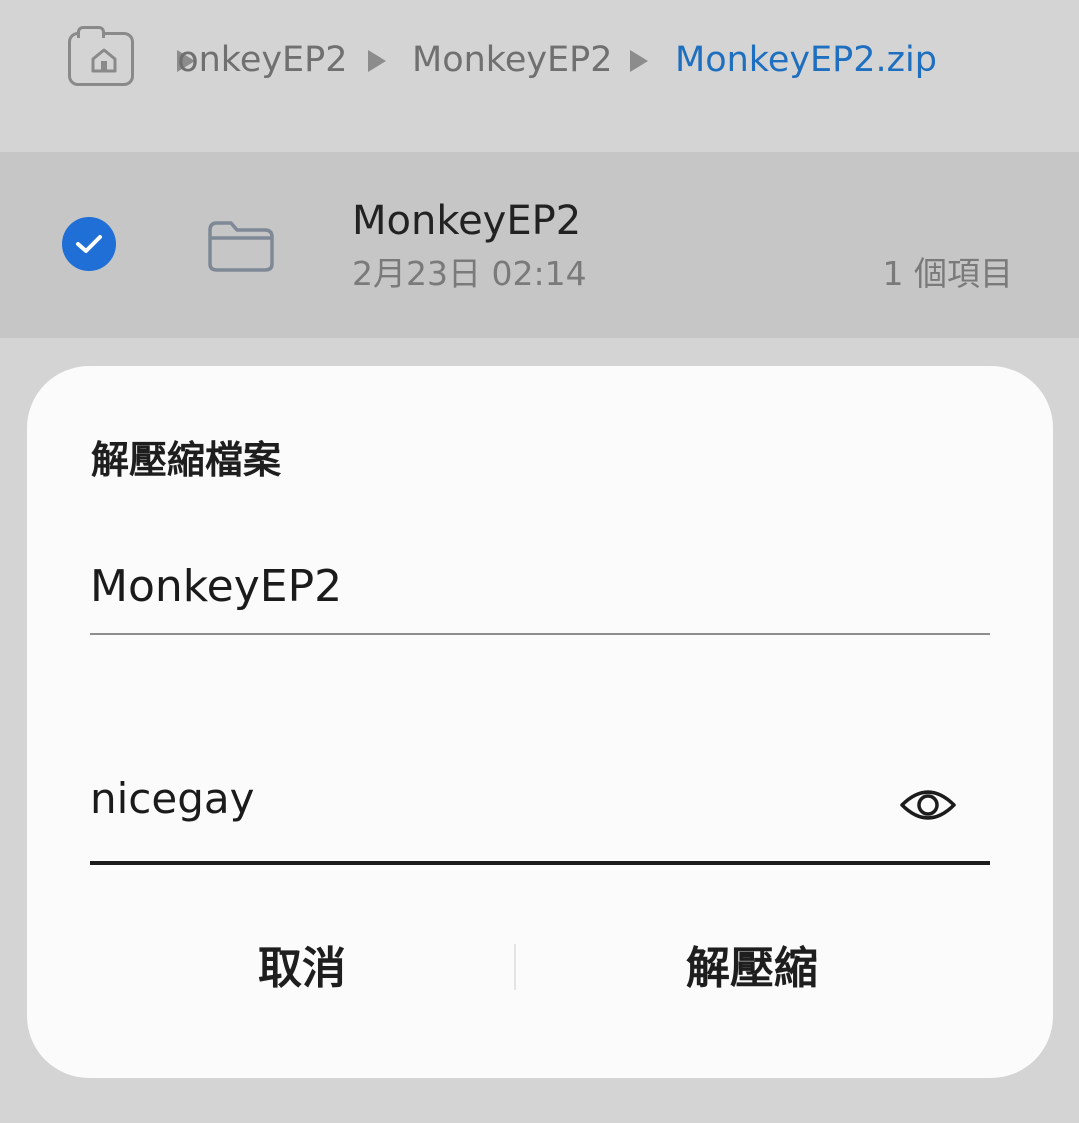 Image resolution: width=1079 pixels, height=1123 pixels. What do you see at coordinates (515, 967) in the screenshot?
I see `button-divider` at bounding box center [515, 967].